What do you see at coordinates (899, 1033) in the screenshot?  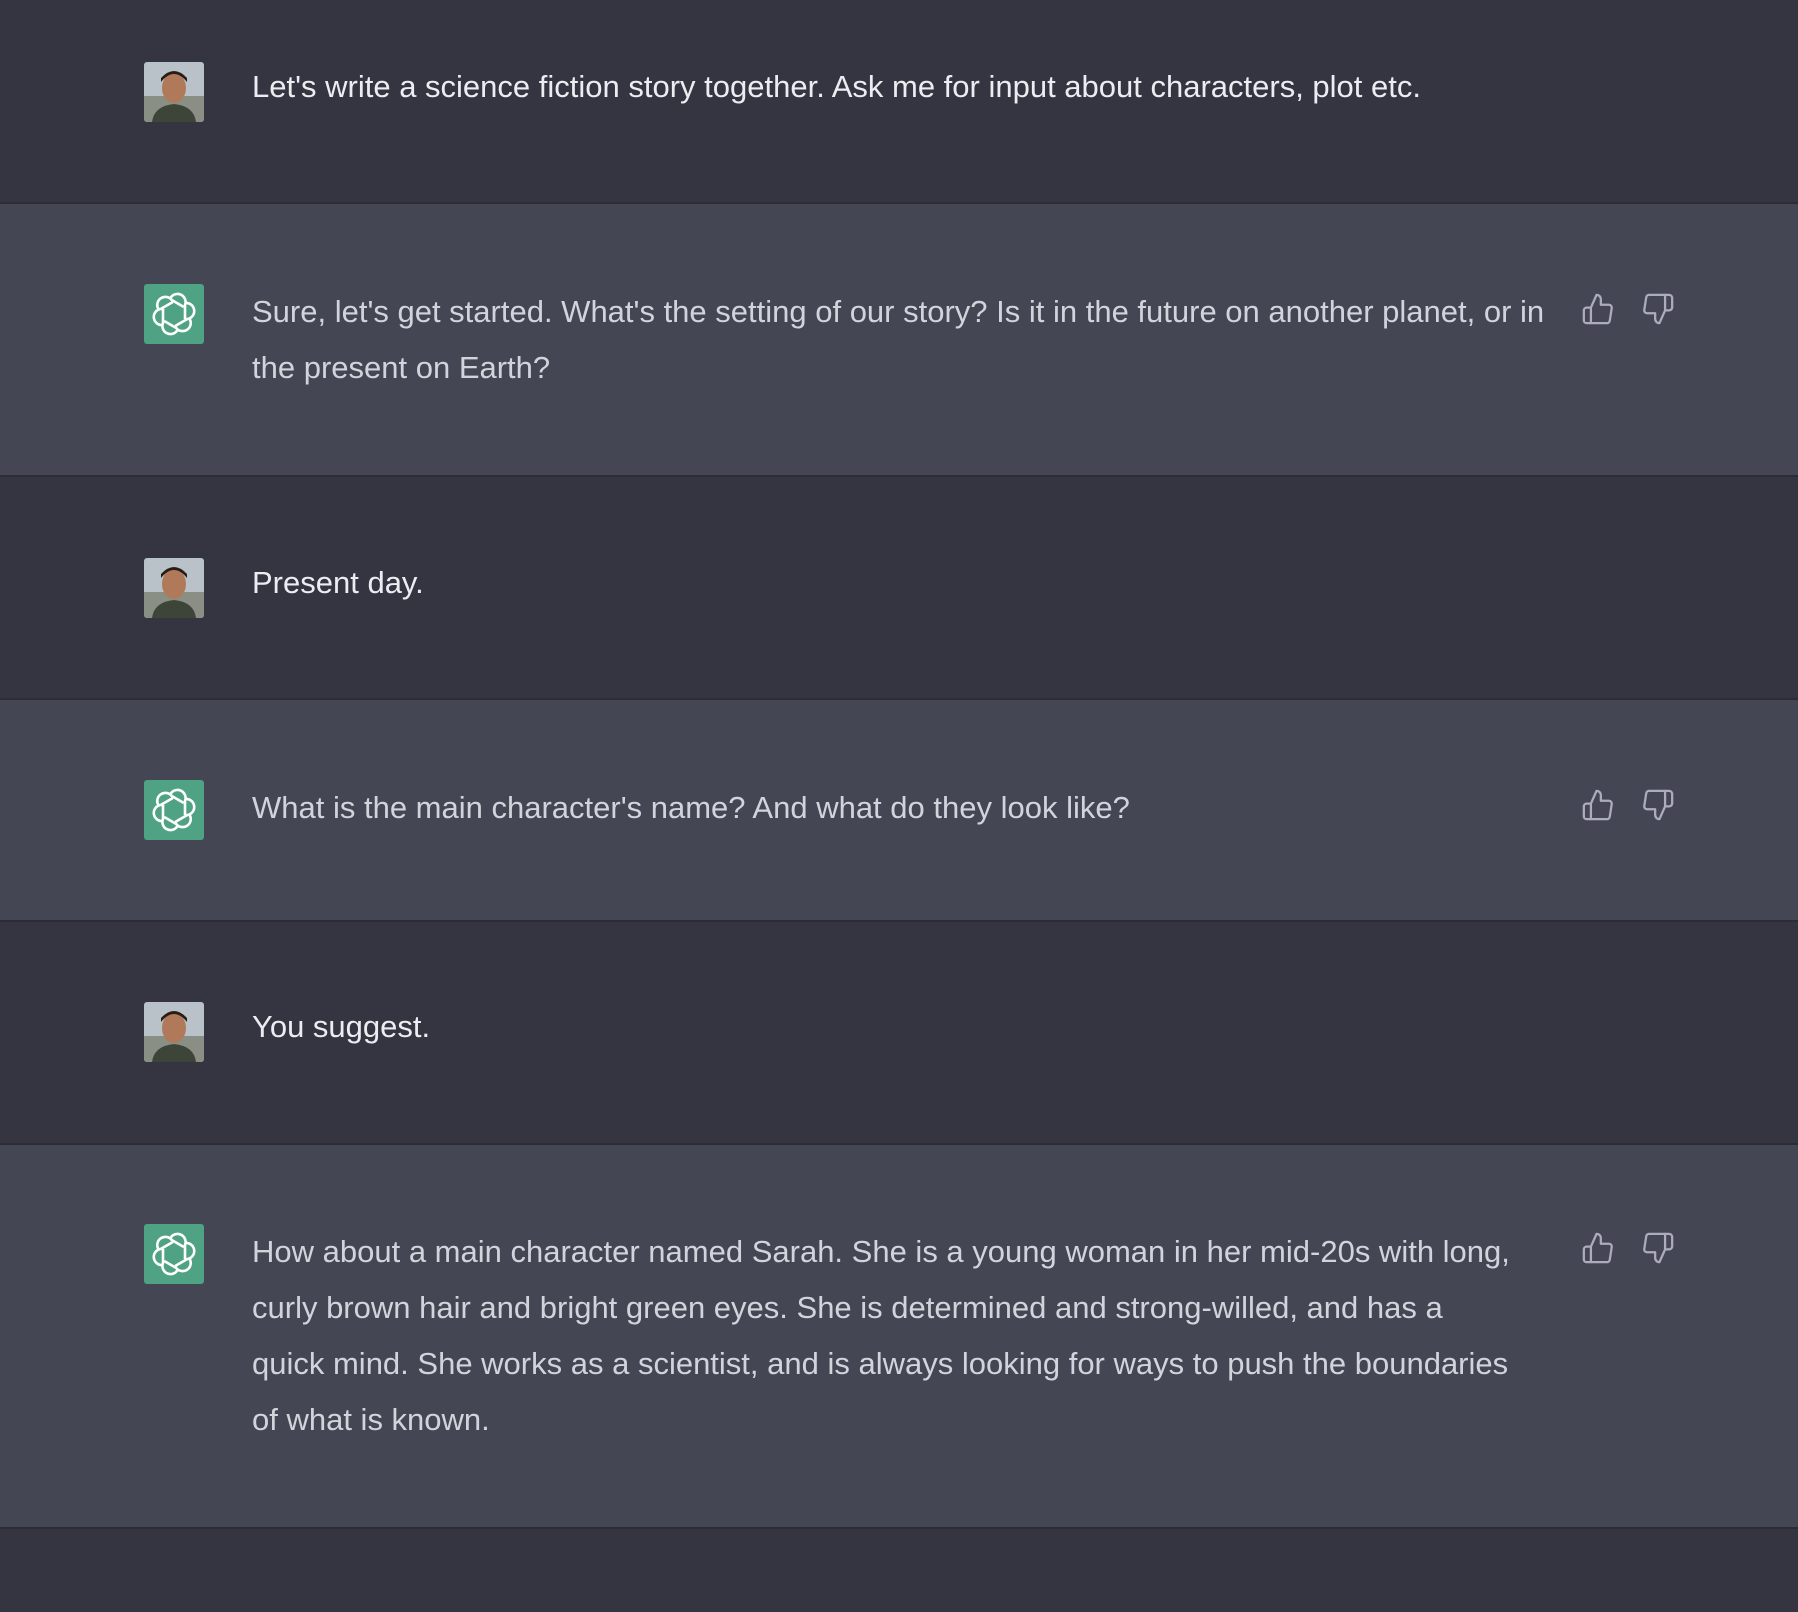 I see `message-row-user: You suggest.` at bounding box center [899, 1033].